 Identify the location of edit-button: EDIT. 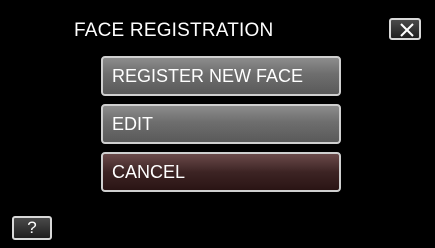
(221, 124).